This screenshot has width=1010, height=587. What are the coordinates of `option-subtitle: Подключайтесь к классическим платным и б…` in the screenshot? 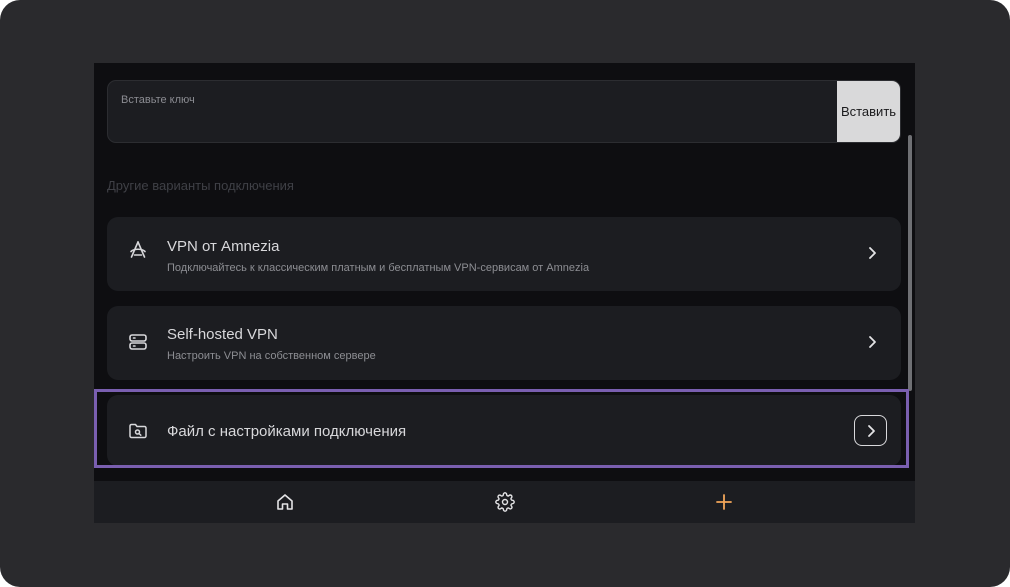 It's located at (378, 268).